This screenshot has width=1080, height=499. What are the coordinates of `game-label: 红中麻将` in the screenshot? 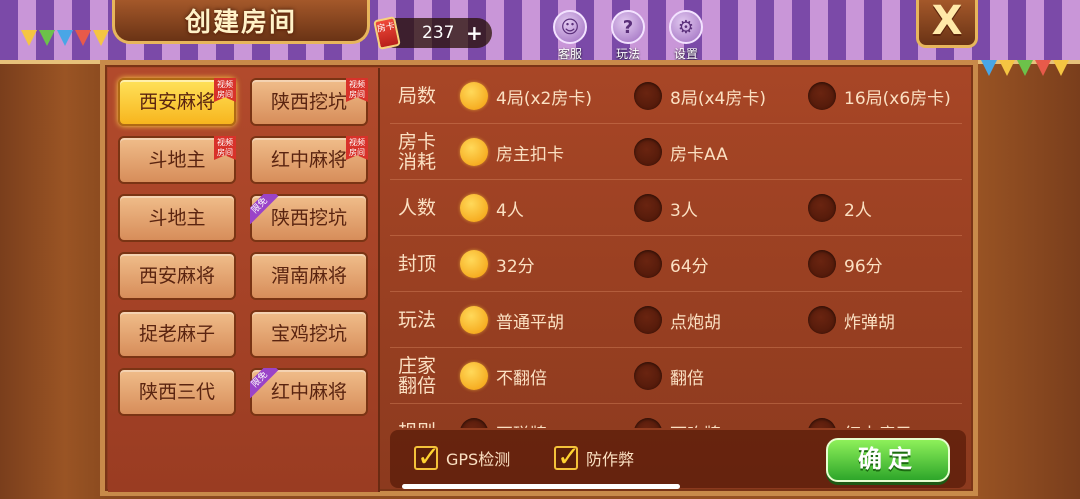 It's located at (308, 392).